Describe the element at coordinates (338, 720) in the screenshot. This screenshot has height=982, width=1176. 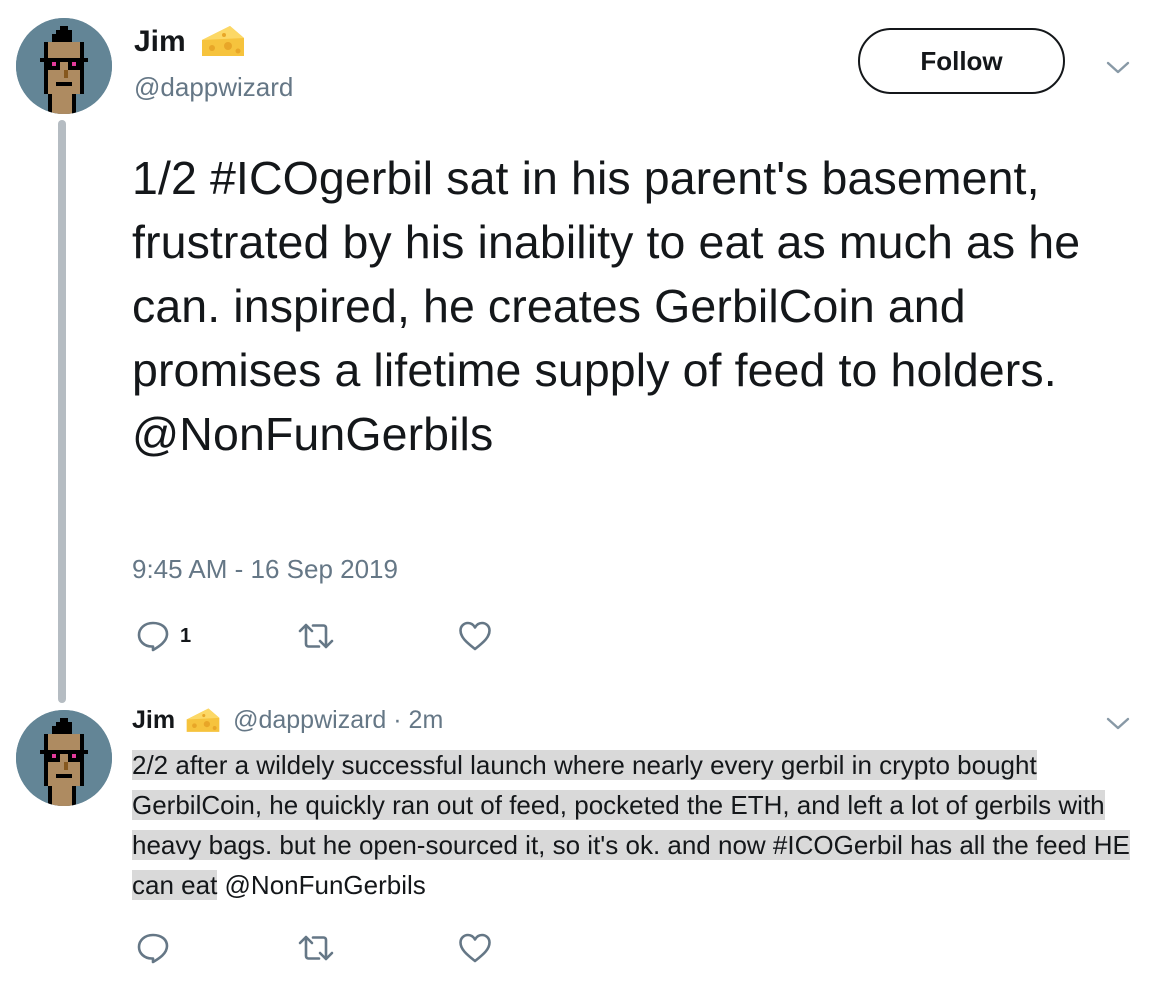
I see `reply-handle-time: @dappwizard · 2m` at that location.